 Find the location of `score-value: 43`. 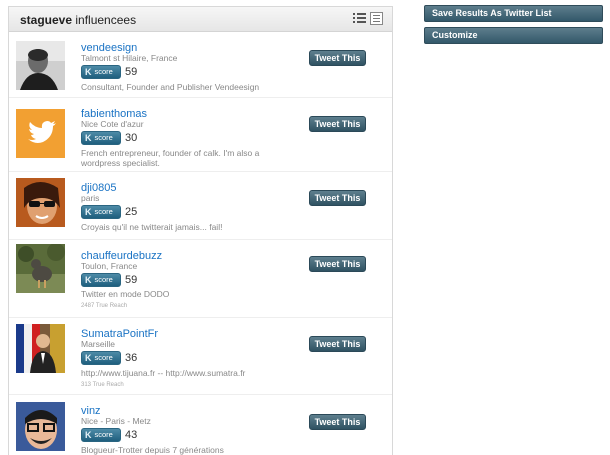

score-value: 43 is located at coordinates (131, 434).